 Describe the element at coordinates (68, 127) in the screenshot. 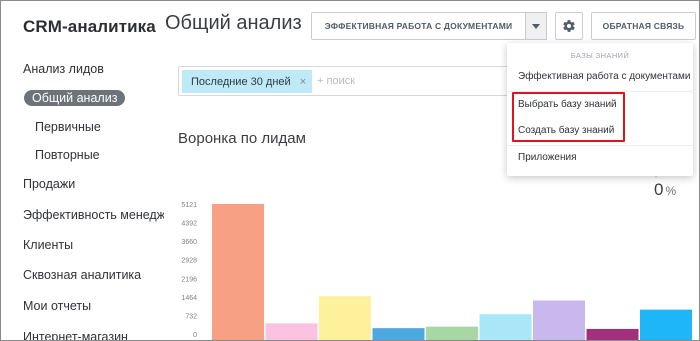

I see `sidebar-item-primary: Первичные` at that location.